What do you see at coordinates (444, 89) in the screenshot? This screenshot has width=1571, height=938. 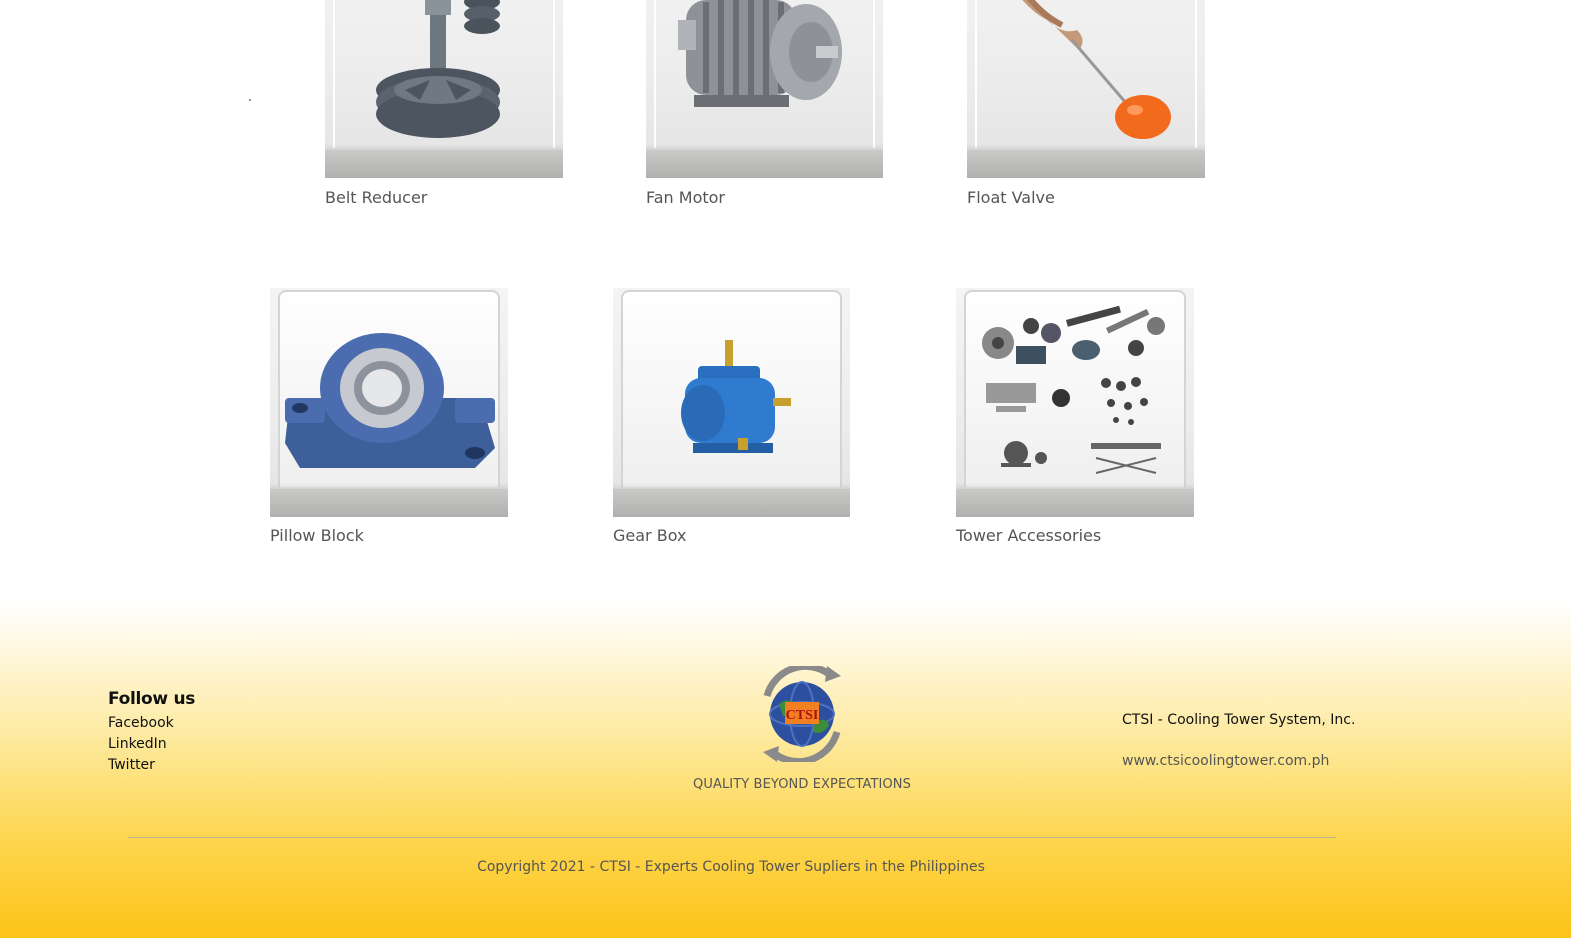 I see `belt-reducer-image` at bounding box center [444, 89].